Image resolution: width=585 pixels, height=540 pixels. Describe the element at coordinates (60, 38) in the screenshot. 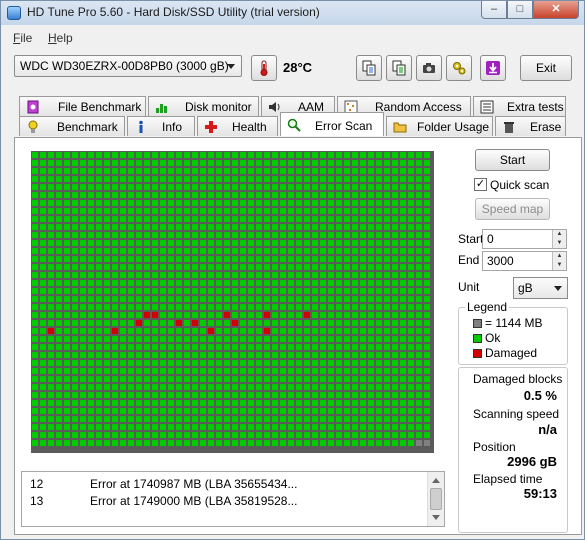

I see `menu-help: Help` at that location.